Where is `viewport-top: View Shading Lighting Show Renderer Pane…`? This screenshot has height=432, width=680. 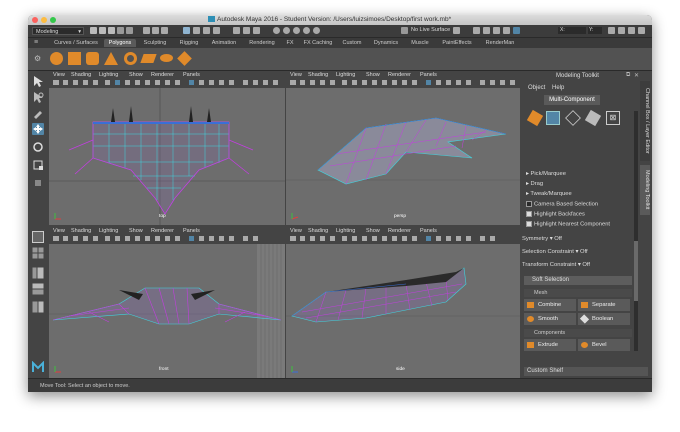
viewport-top: View Shading Lighting Show Renderer Pane… is located at coordinates (167, 148).